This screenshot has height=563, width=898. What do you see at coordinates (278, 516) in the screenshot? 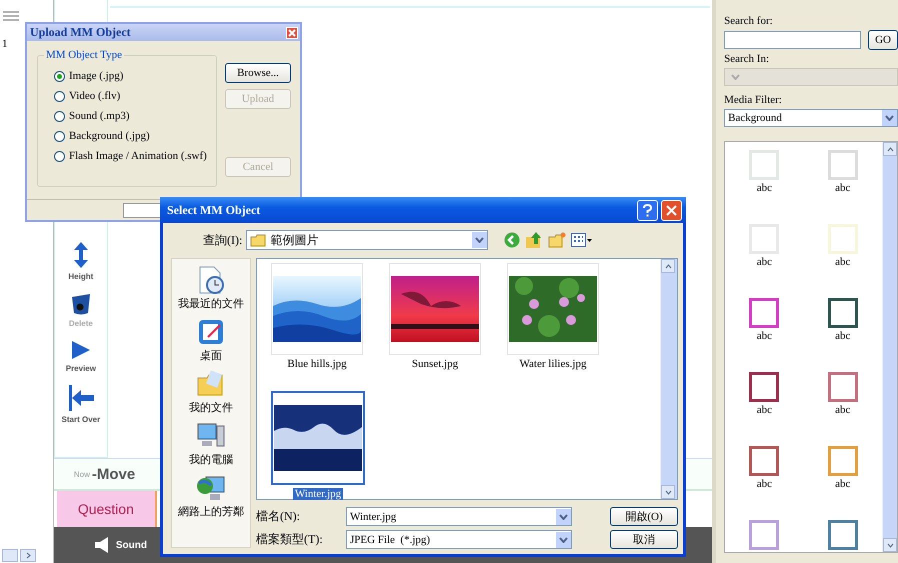
I see `file-name-label: 檔名(N):` at bounding box center [278, 516].